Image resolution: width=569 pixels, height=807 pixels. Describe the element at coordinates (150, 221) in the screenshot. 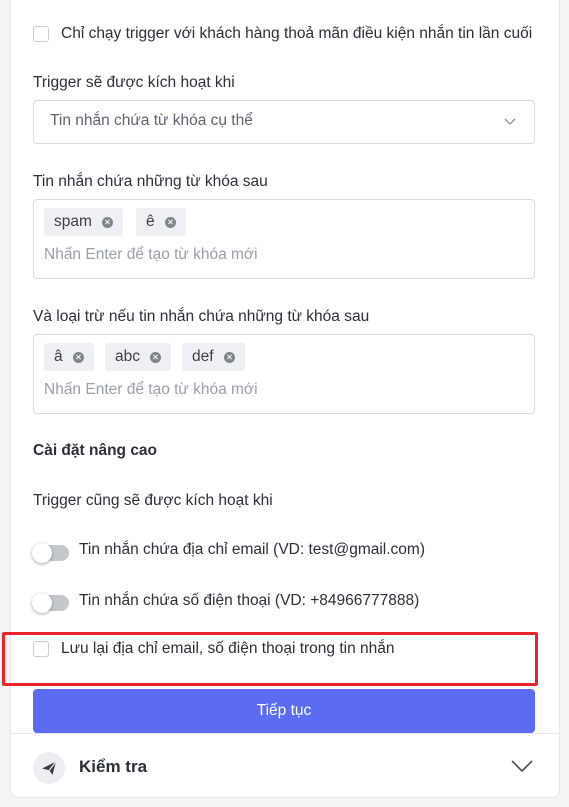

I see `keyword-tag-label: ê` at that location.